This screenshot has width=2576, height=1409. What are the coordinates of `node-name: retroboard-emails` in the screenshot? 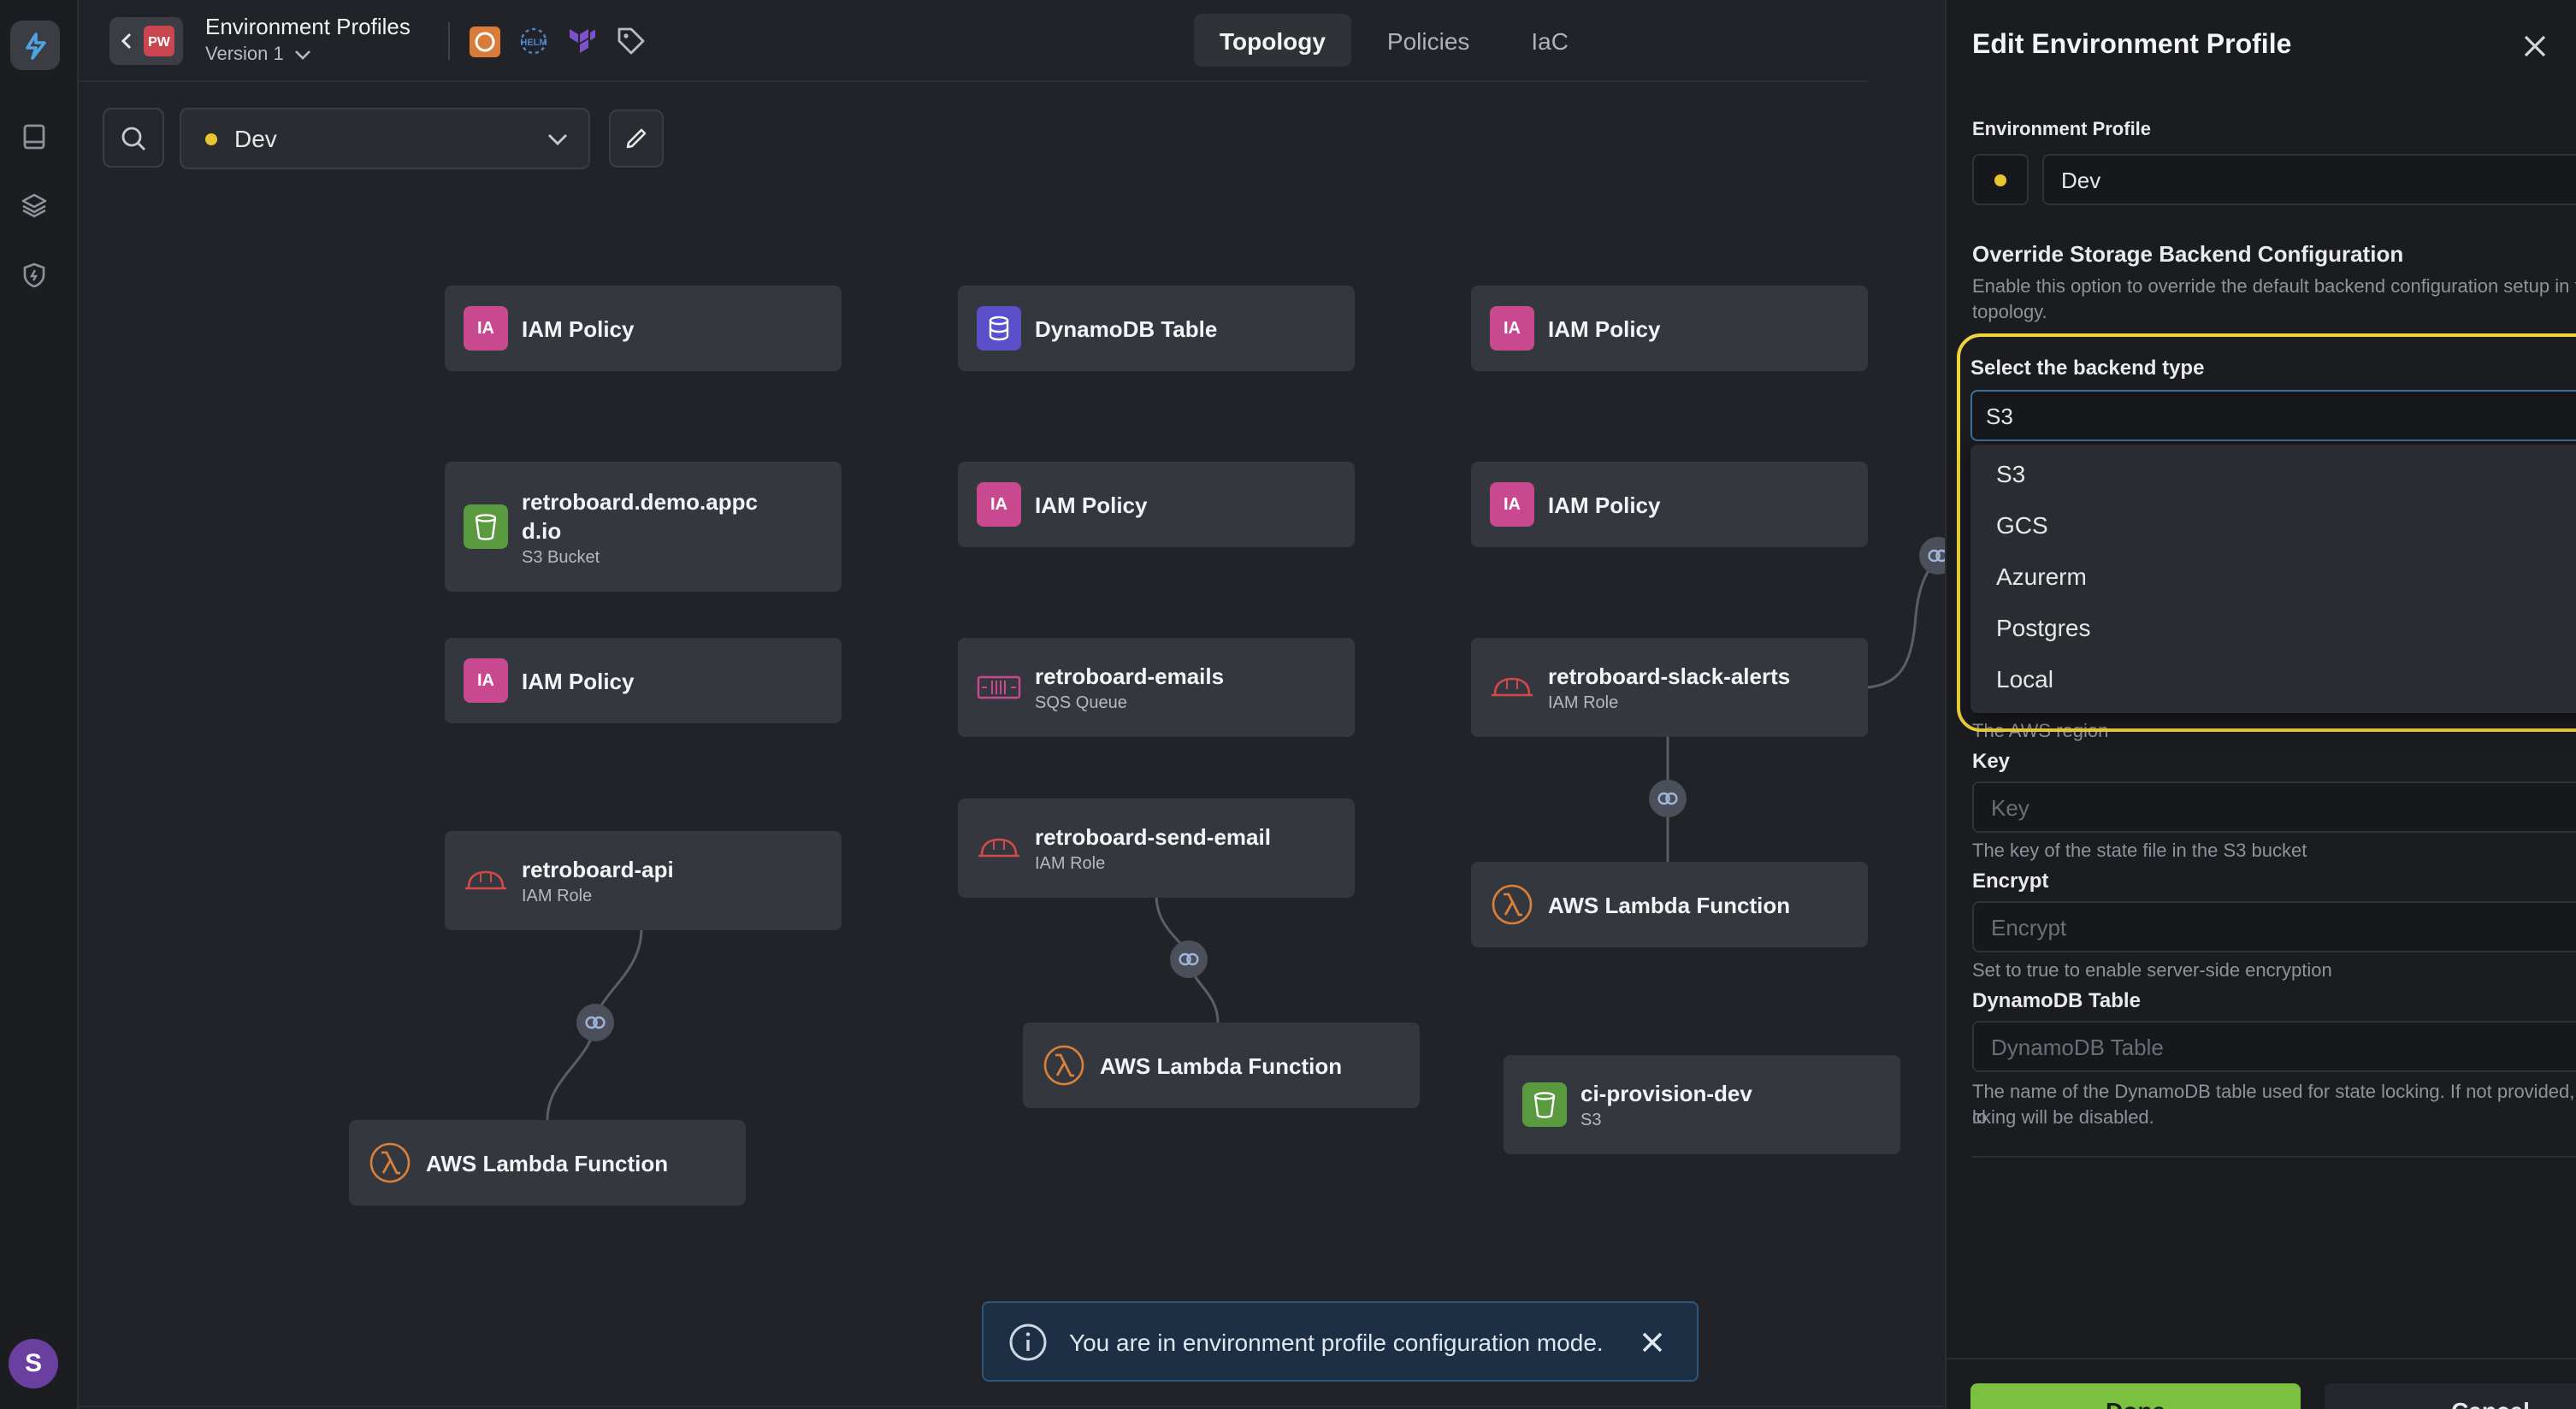 It's located at (1130, 676).